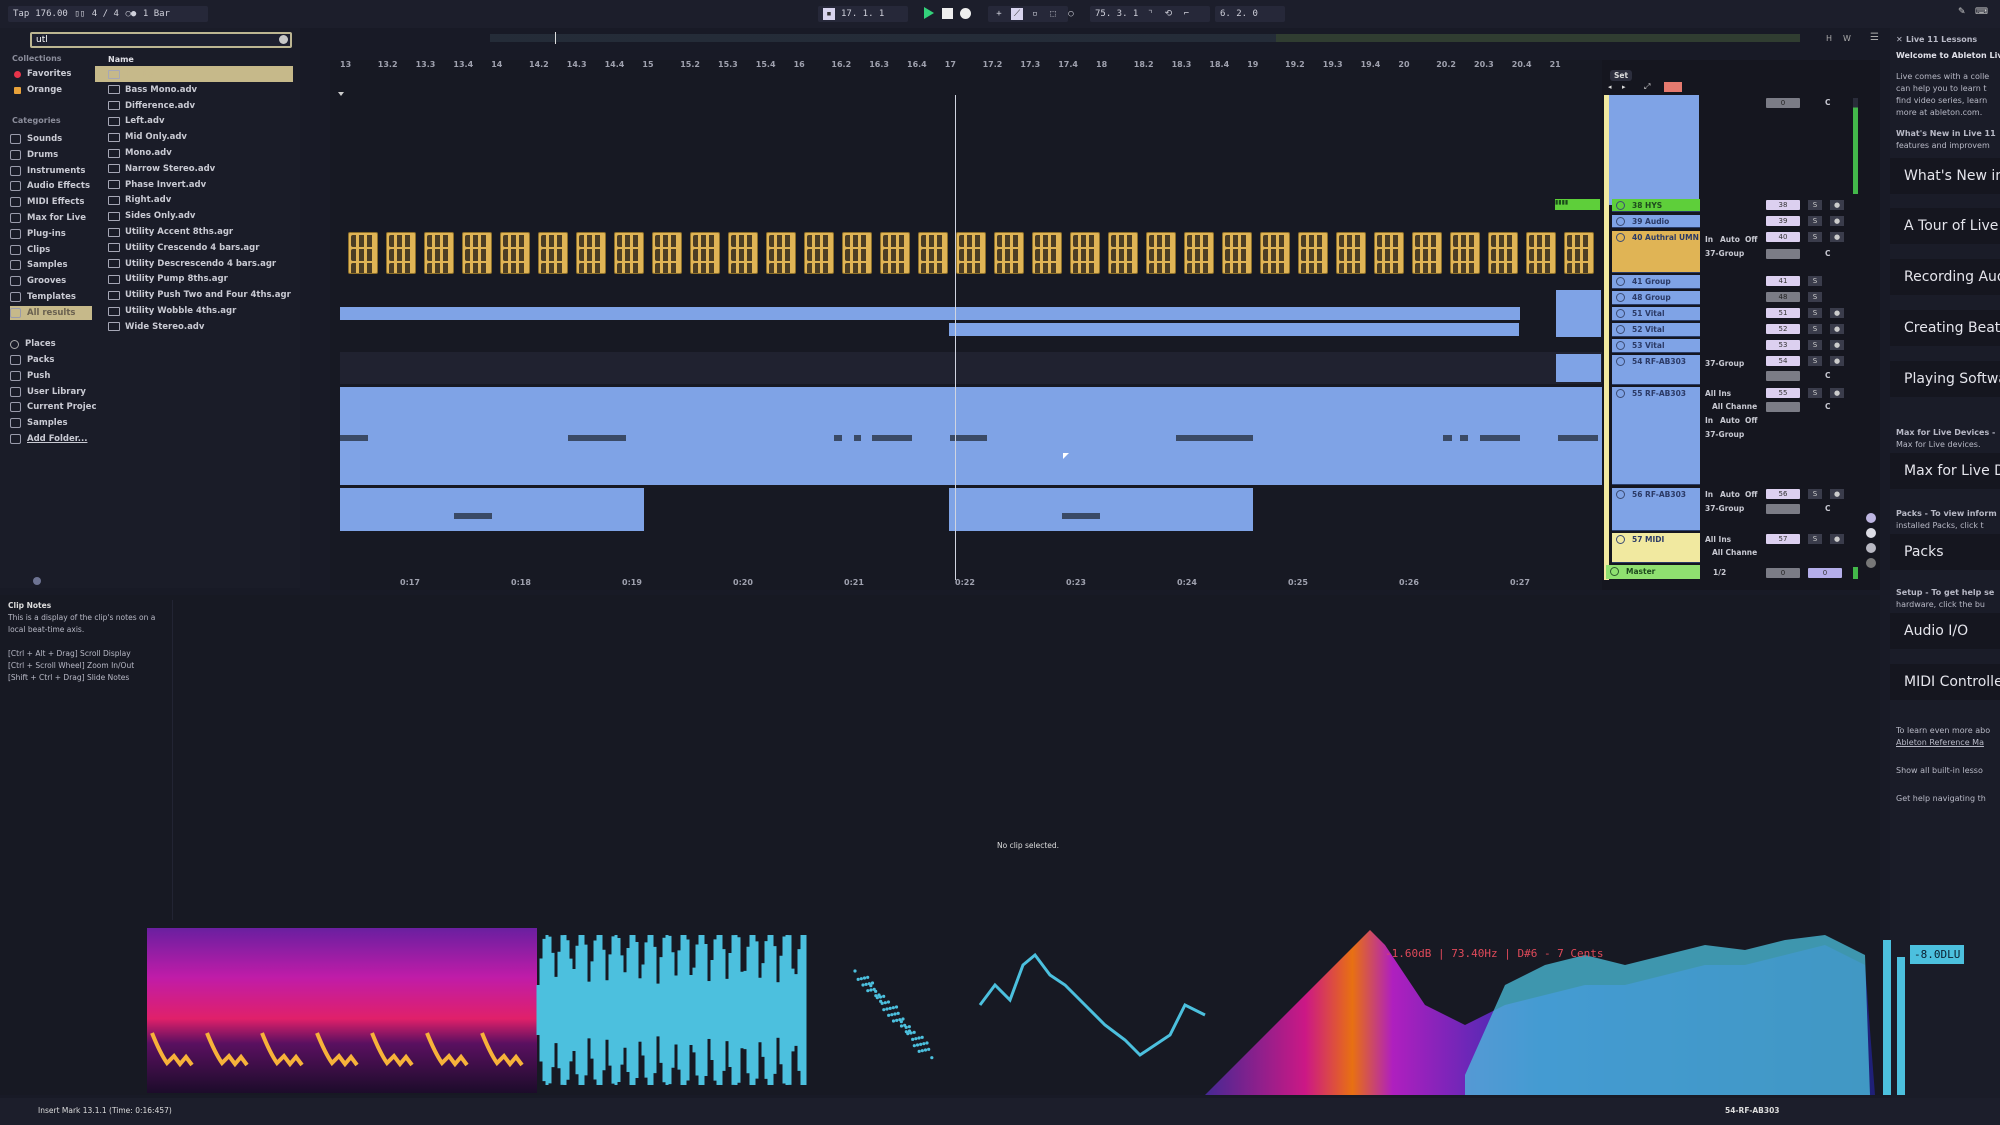 The width and height of the screenshot is (2000, 1125). Describe the element at coordinates (1829, 38) in the screenshot. I see `view-toggle-h: H` at that location.